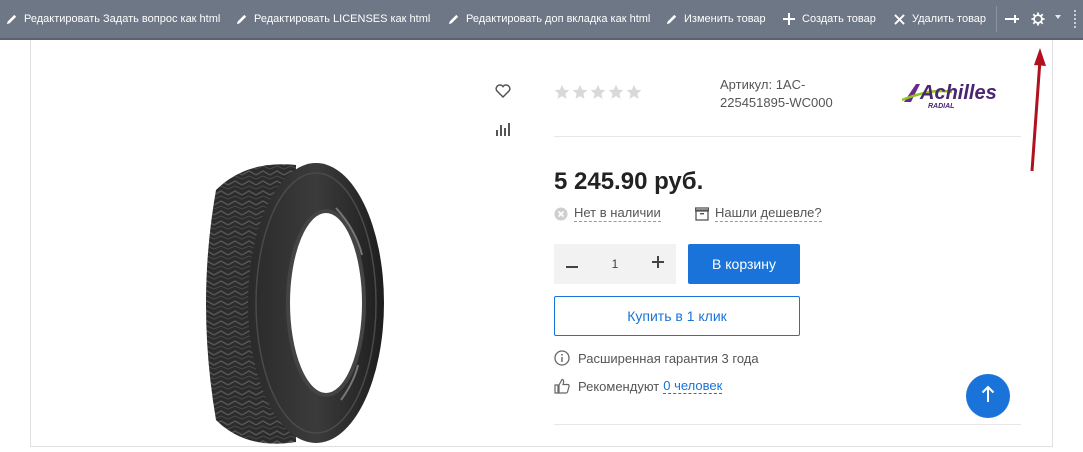  I want to click on quantity-stepper: 1, so click(615, 264).